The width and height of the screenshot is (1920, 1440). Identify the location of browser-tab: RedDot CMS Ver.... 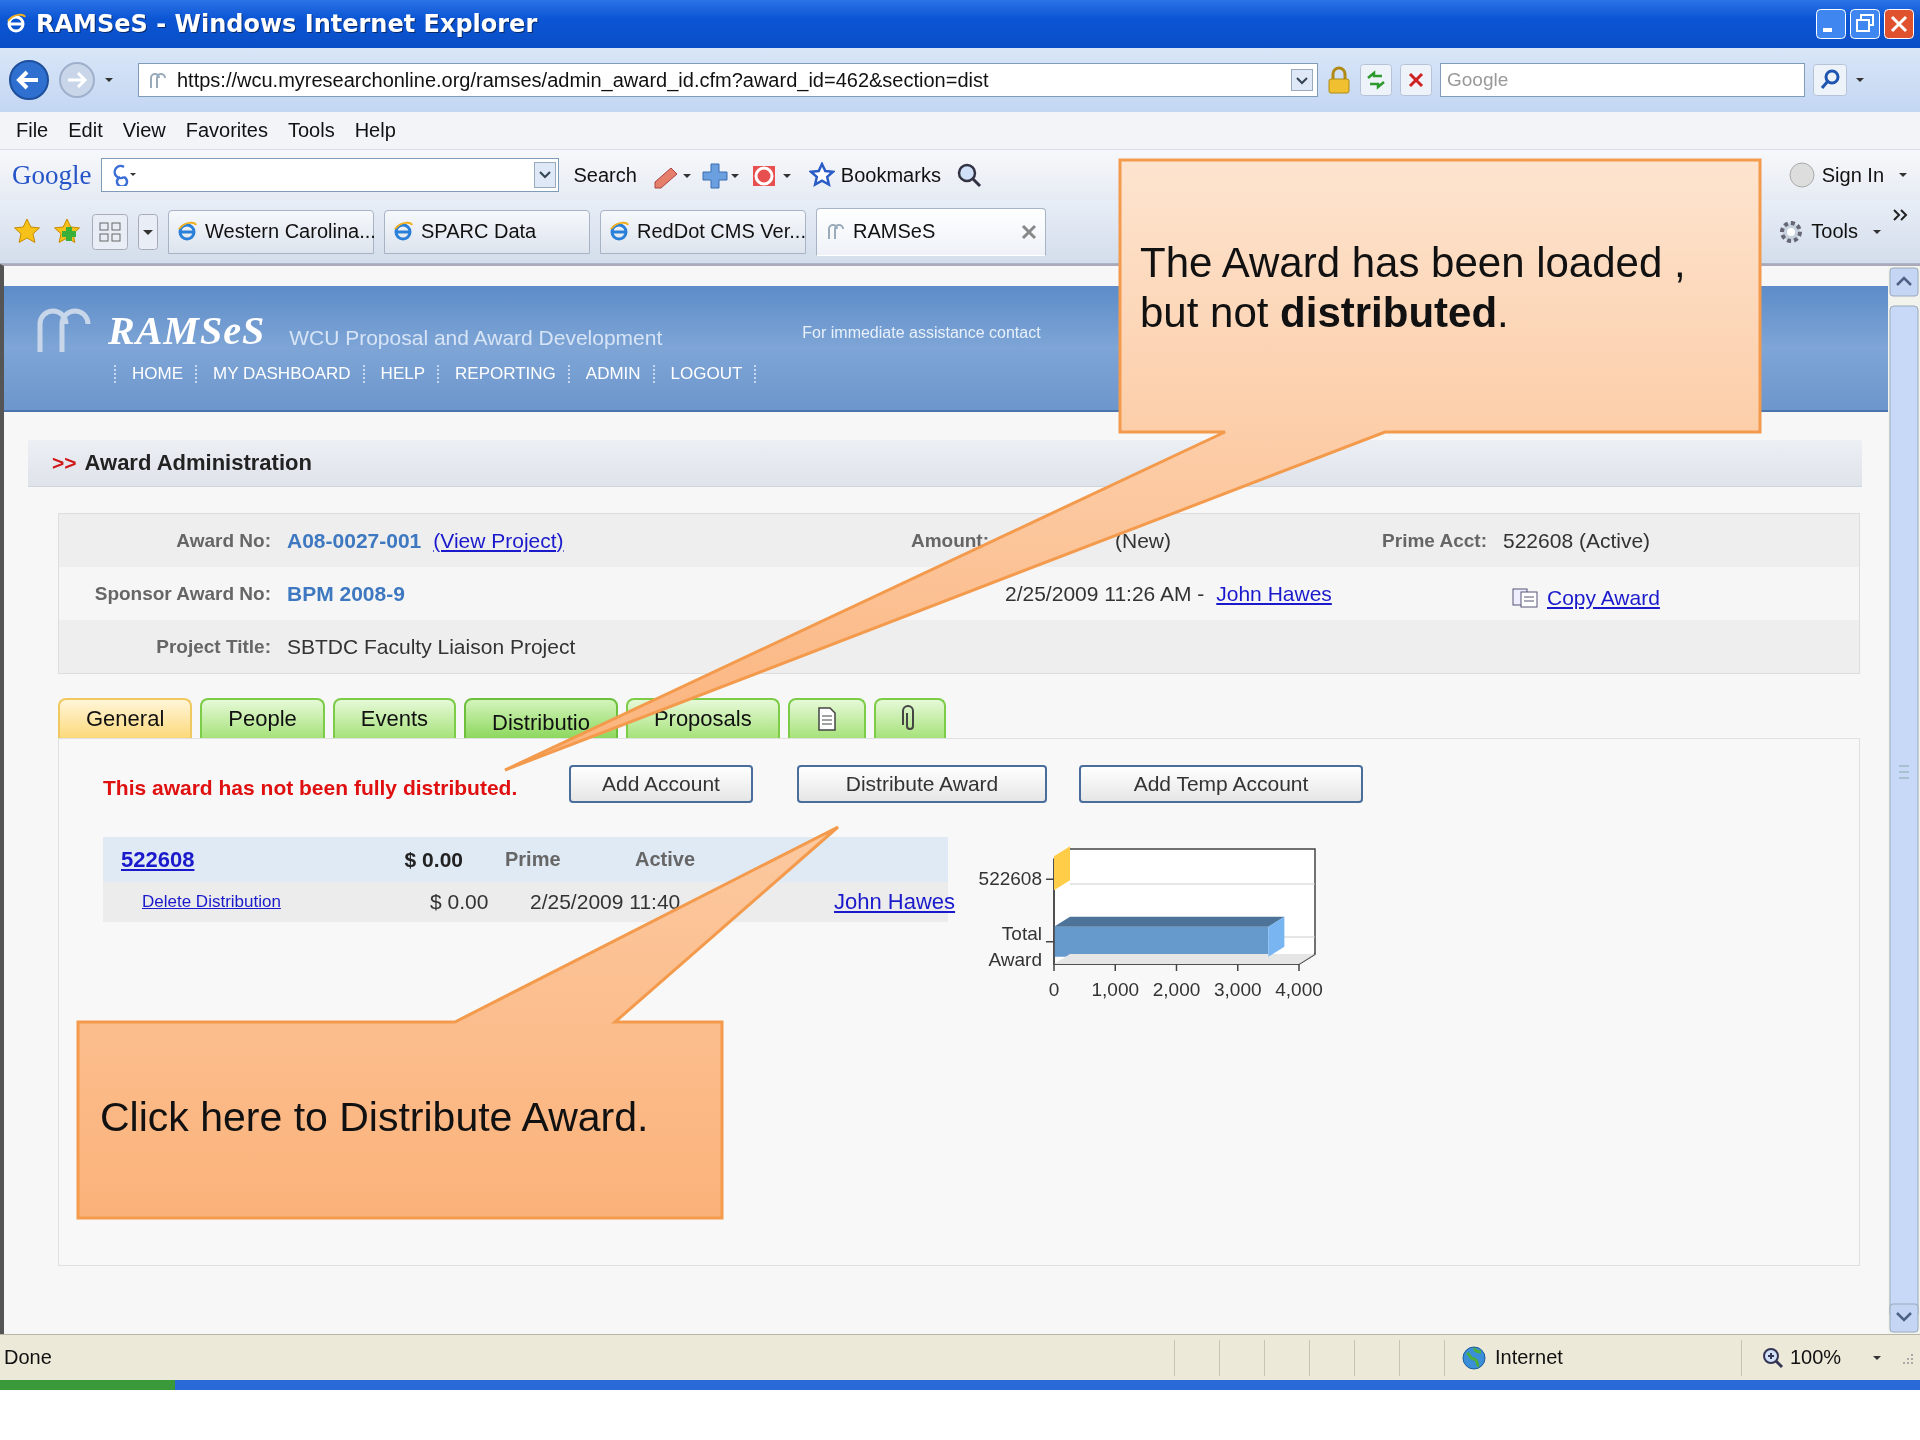
(703, 231).